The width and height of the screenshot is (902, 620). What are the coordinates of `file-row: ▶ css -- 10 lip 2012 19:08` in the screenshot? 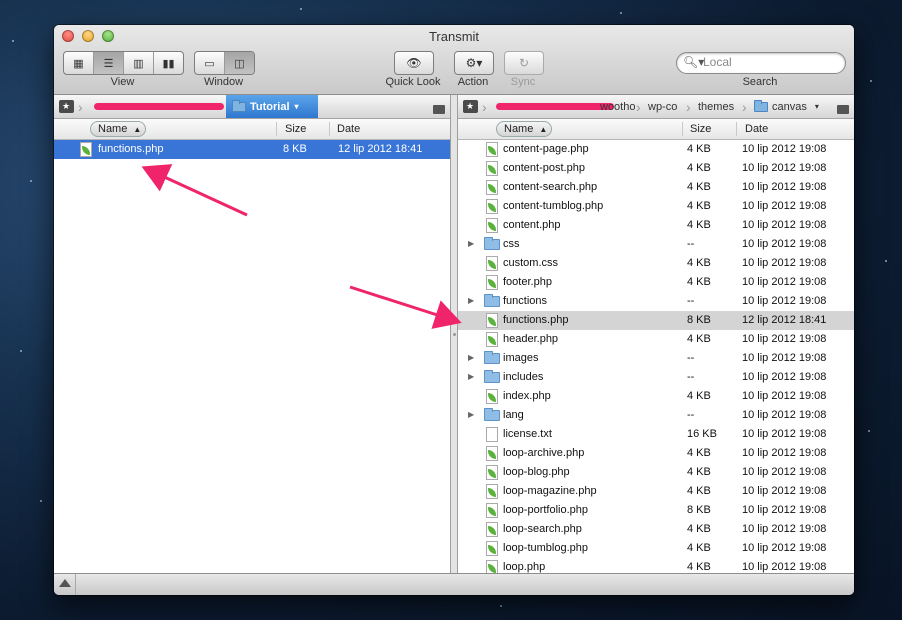 It's located at (656, 244).